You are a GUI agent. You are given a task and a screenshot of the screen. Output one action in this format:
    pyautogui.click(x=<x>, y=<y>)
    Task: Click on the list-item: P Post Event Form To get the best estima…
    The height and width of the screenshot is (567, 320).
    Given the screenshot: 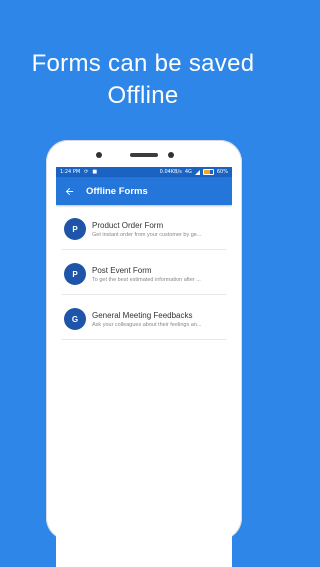 What is the action you would take?
    pyautogui.click(x=144, y=275)
    